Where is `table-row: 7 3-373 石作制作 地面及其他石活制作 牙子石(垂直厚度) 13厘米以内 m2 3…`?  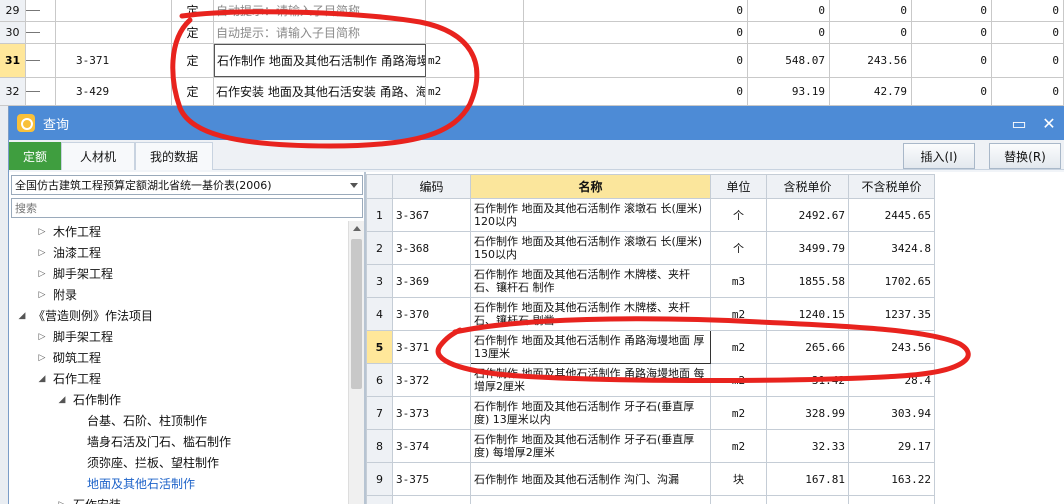
table-row: 7 3-373 石作制作 地面及其他石活制作 牙子石(垂直厚度) 13厘米以内 m2 3… is located at coordinates (650, 413).